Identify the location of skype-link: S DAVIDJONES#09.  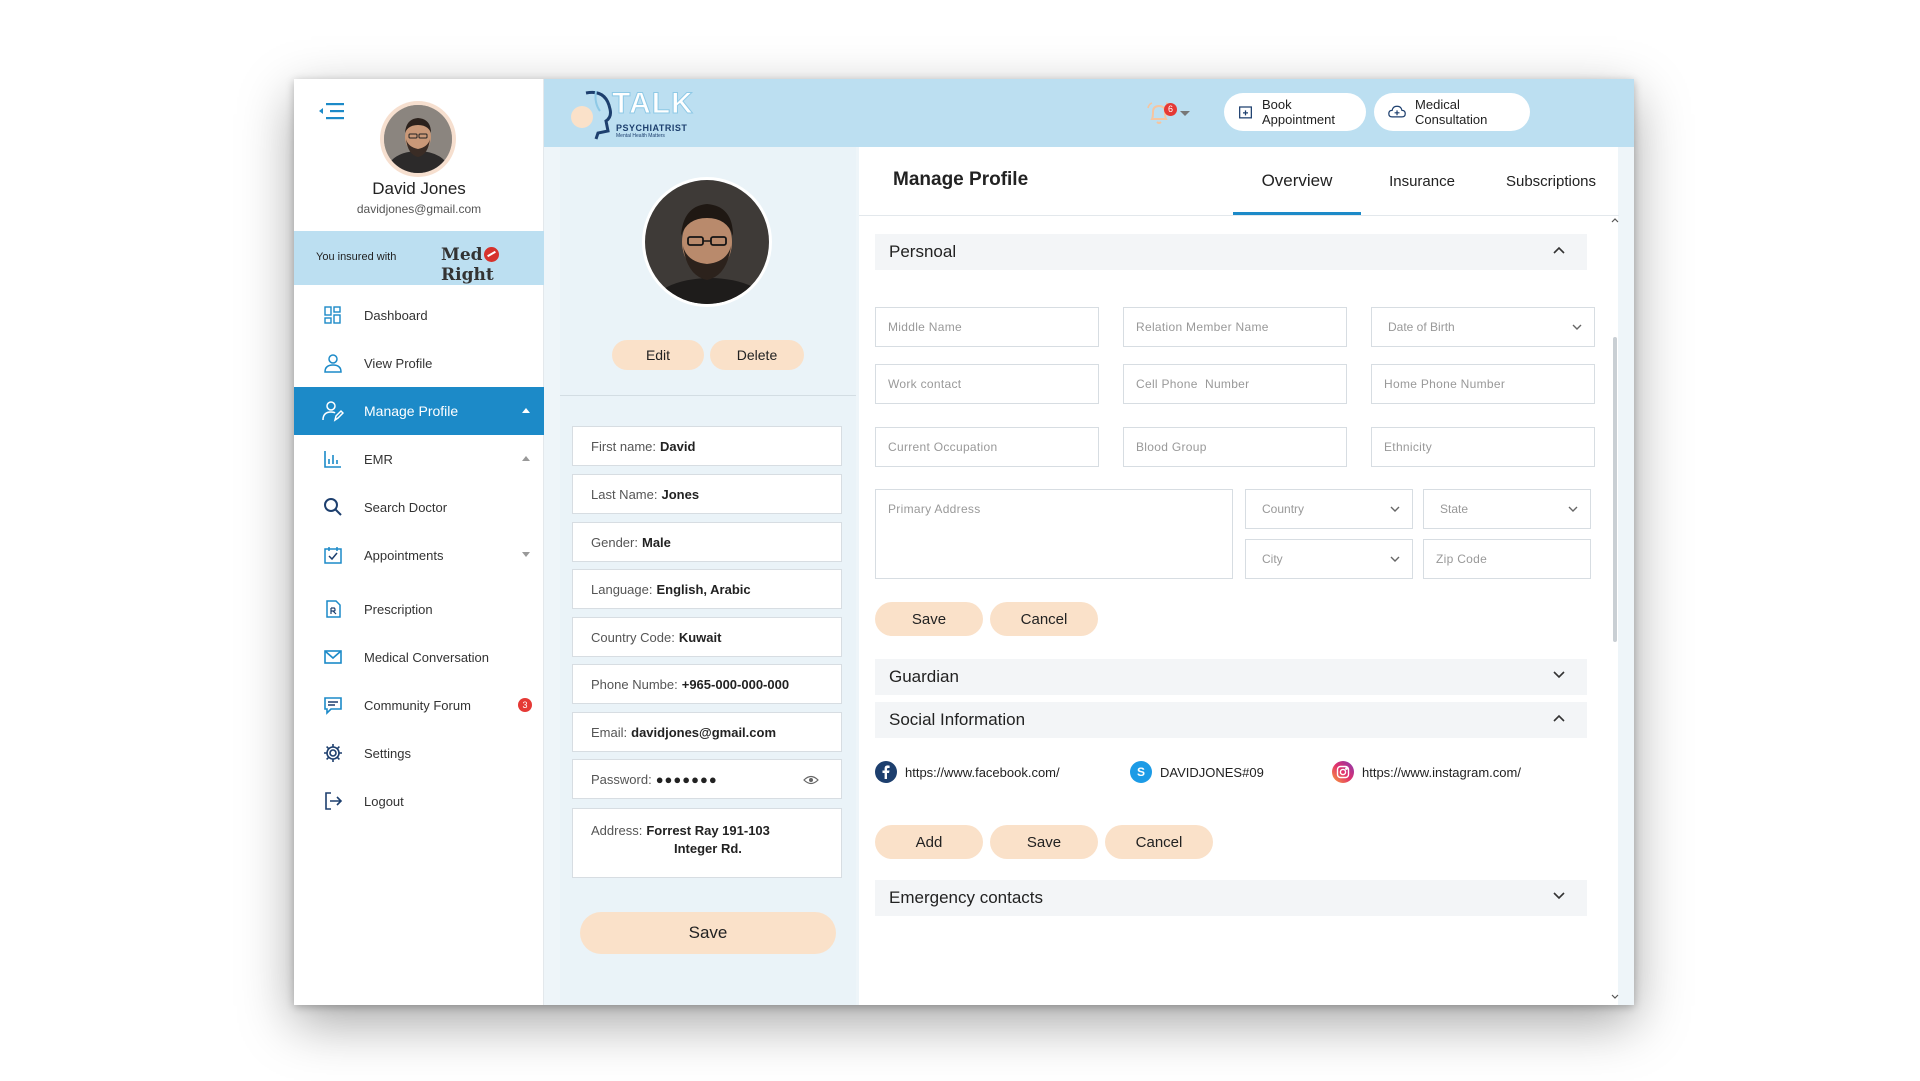
(1197, 772).